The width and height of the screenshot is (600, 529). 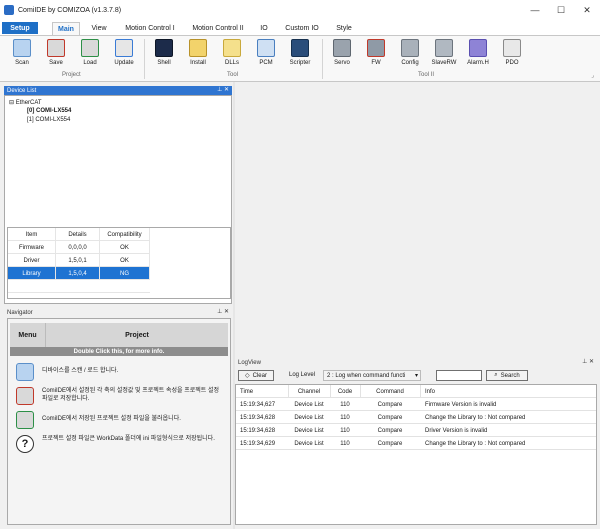 I want to click on log-cell: Firmware Version is invalid, so click(x=461, y=404).